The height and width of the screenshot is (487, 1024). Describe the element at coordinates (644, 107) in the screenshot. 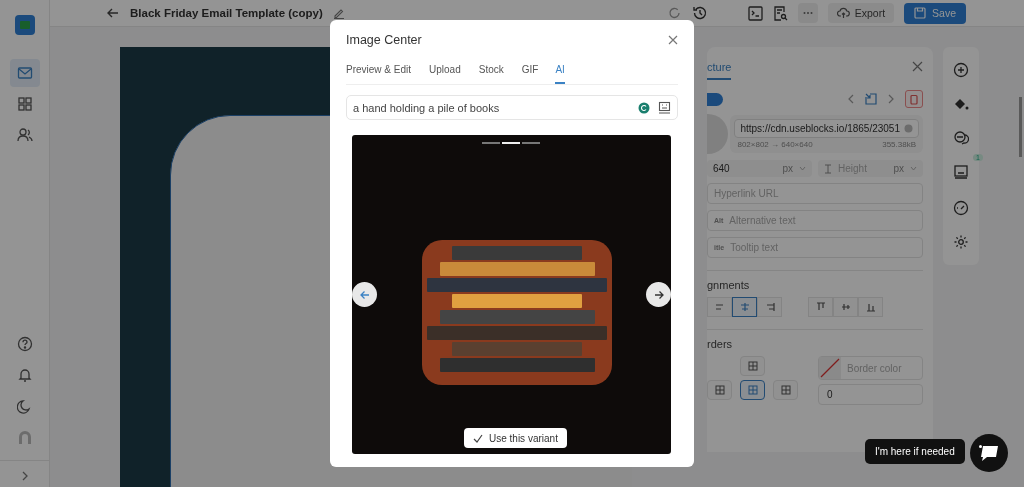

I see `grammar-assistant-icon` at that location.